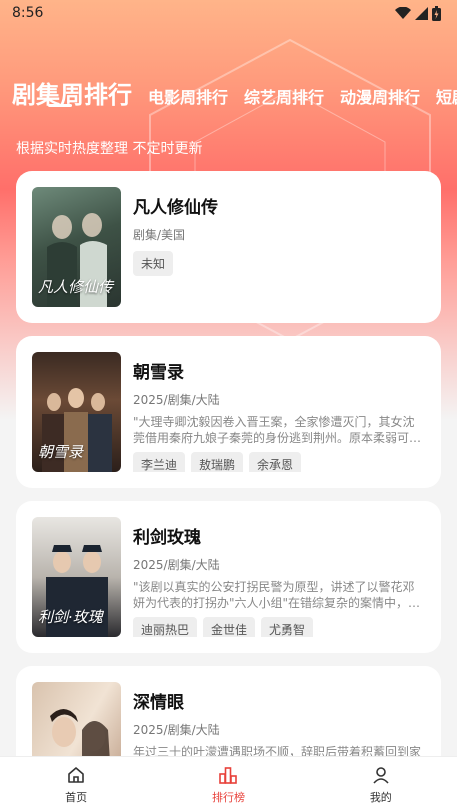 The width and height of the screenshot is (457, 812). I want to click on tab-variety-weekly: 综艺周排行, so click(284, 99).